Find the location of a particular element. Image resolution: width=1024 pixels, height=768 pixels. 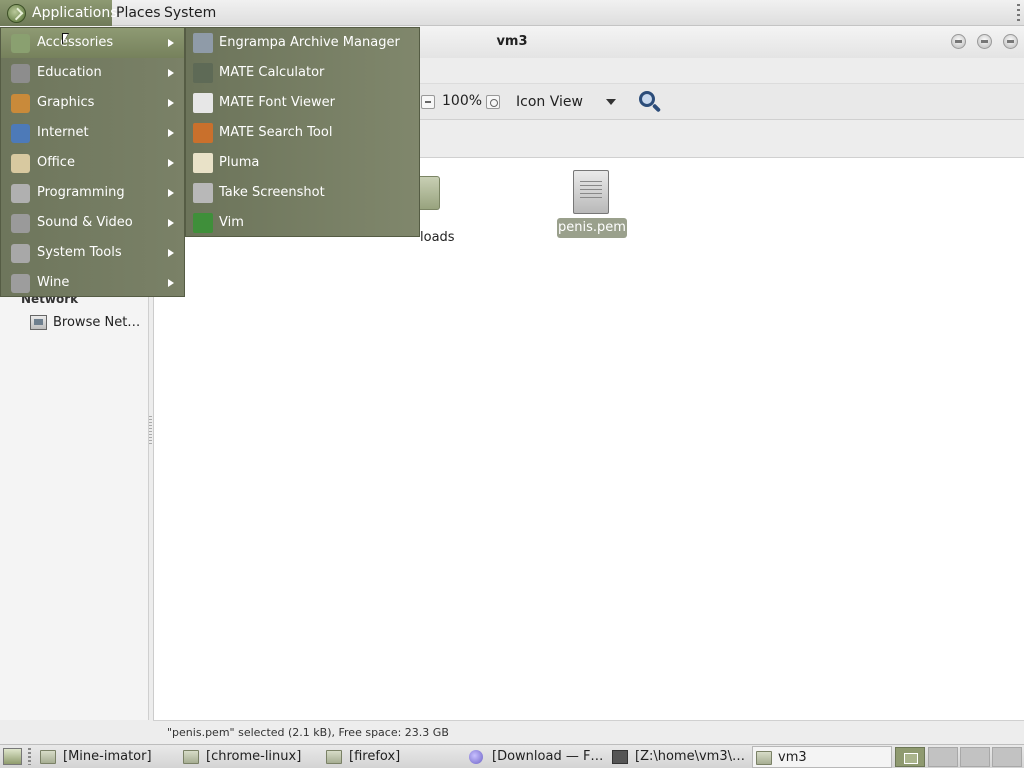

show-desktop-button is located at coordinates (12, 756).